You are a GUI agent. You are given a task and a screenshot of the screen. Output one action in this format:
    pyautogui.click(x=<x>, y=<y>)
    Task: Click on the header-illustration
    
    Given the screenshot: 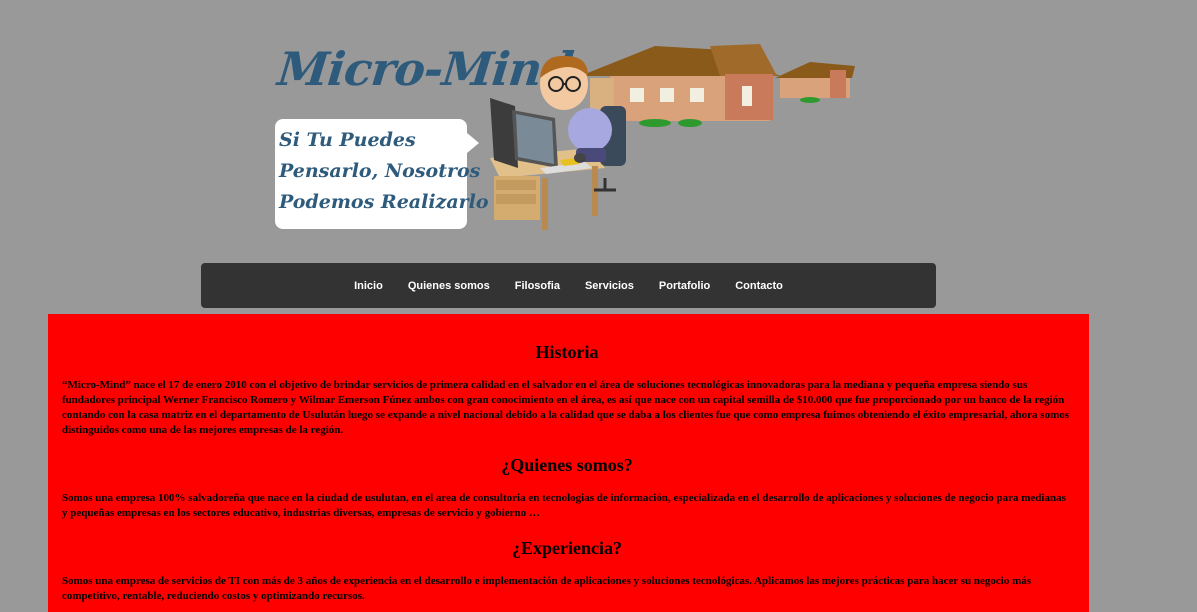 What is the action you would take?
    pyautogui.click(x=672, y=137)
    